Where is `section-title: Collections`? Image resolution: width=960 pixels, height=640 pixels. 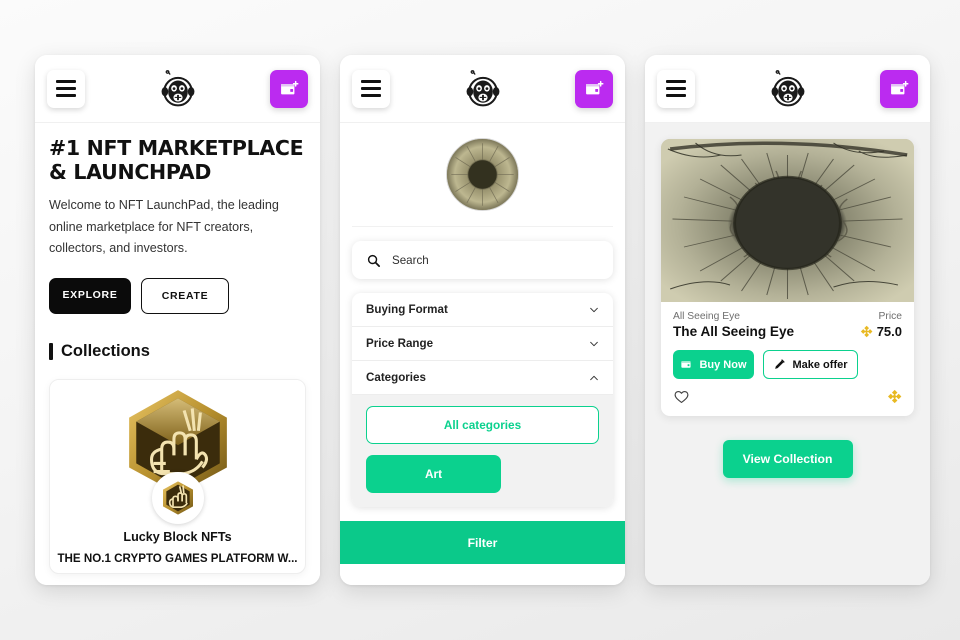
section-title: Collections is located at coordinates (105, 351).